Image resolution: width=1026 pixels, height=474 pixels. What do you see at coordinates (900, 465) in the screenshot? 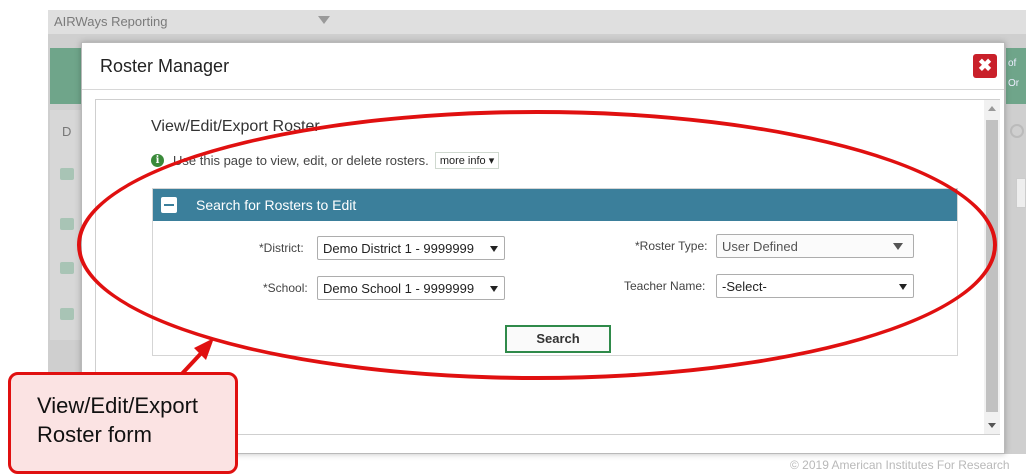
I see `footer-copyright: © 2019 American Institutes For Research` at bounding box center [900, 465].